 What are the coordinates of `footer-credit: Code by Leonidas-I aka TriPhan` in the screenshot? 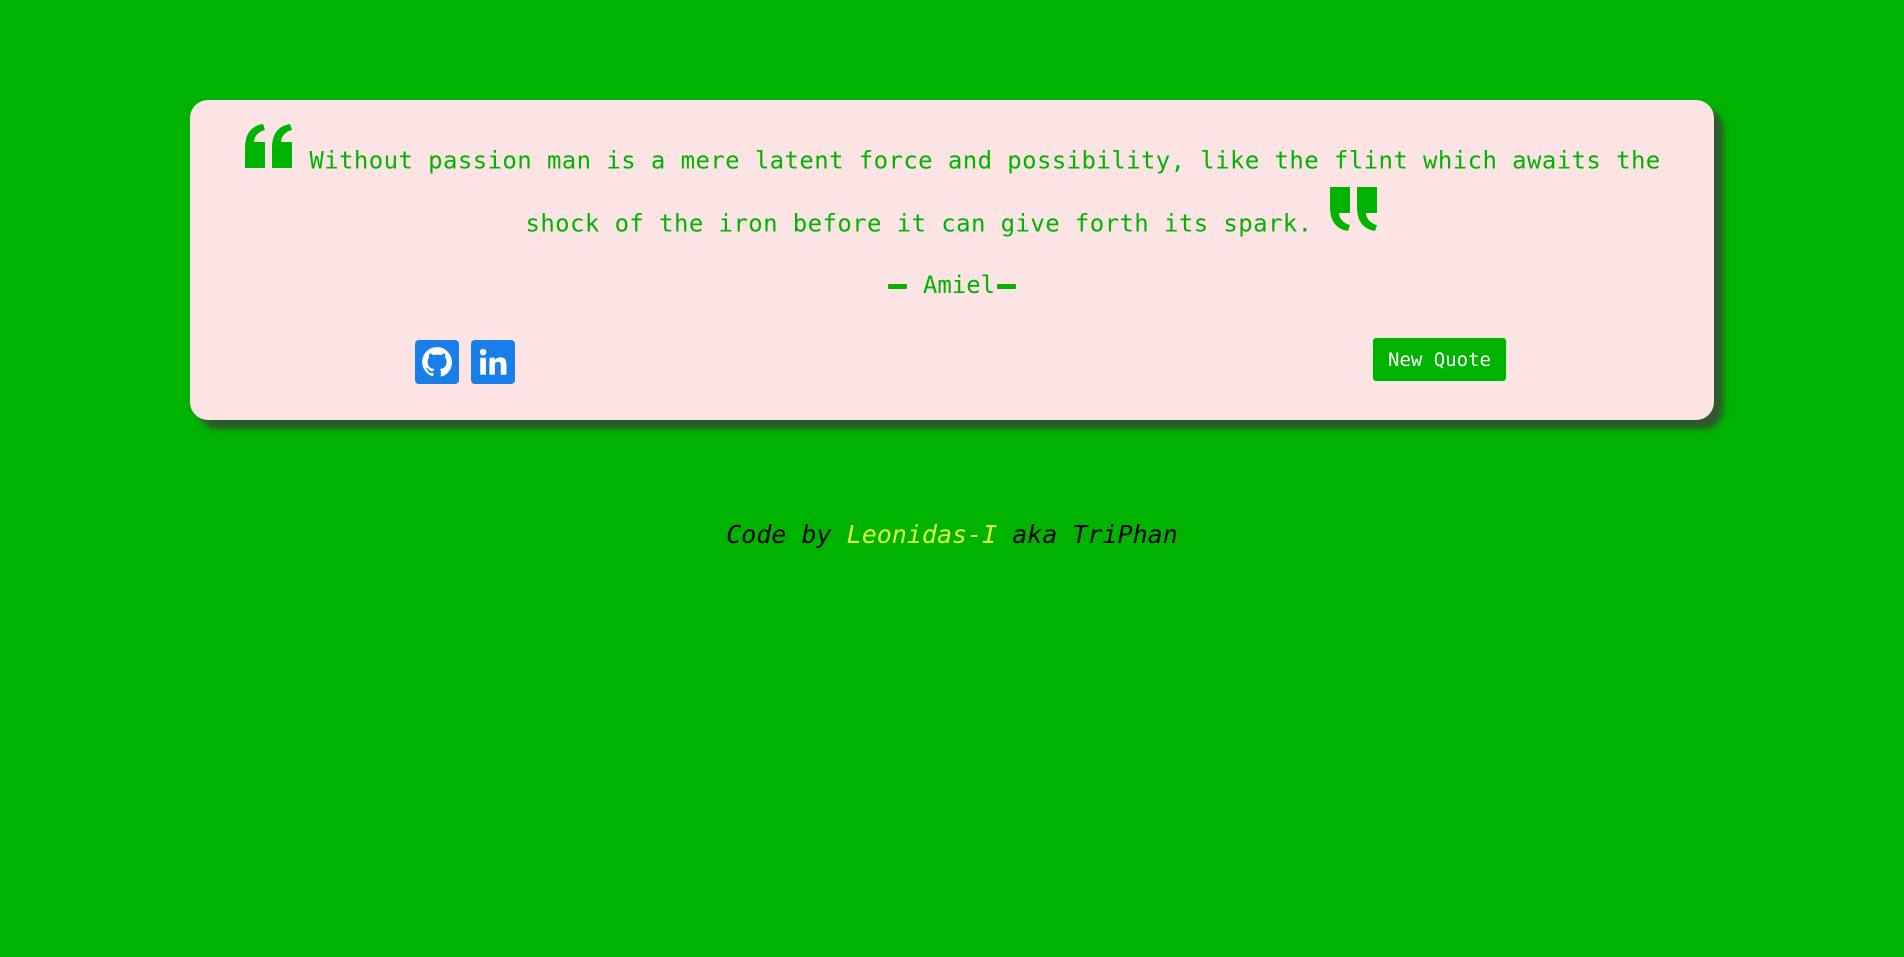 It's located at (952, 534).